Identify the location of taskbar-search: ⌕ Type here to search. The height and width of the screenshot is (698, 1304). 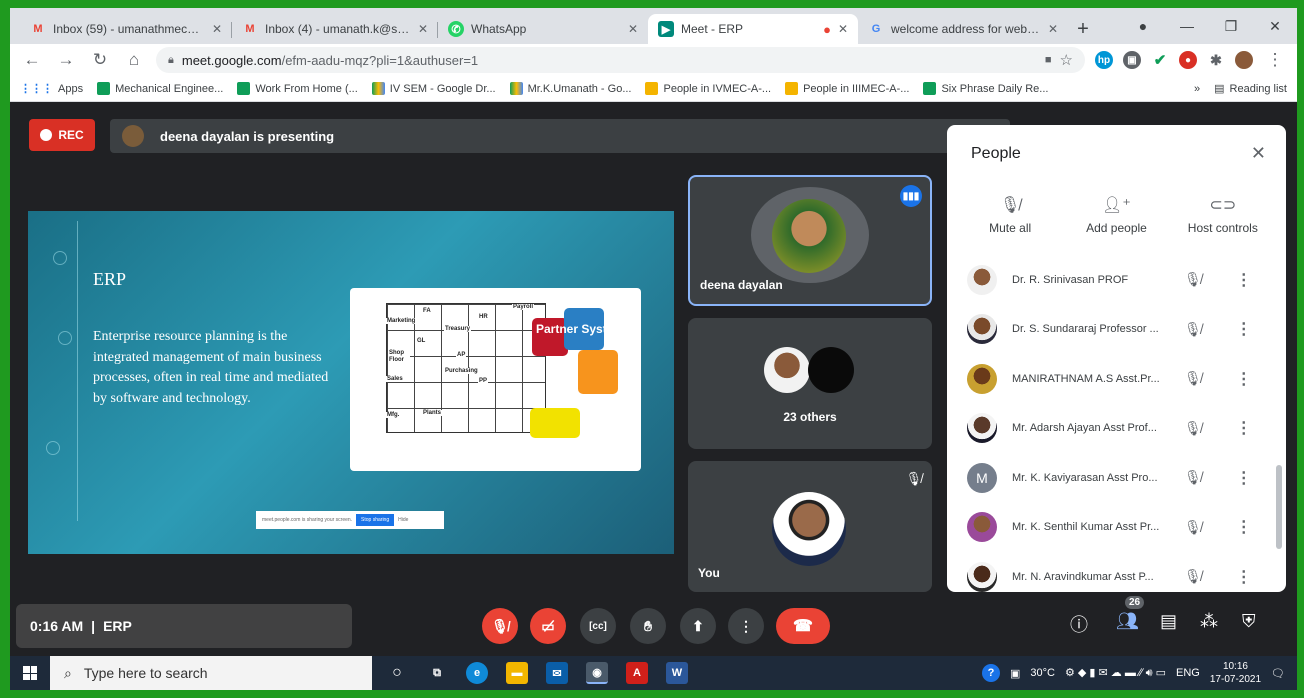
(211, 673).